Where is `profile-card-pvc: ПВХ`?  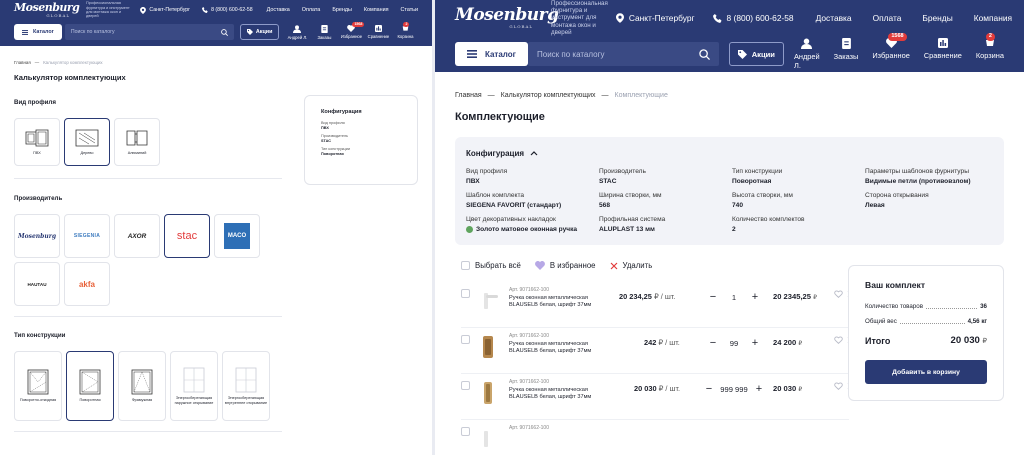 profile-card-pvc: ПВХ is located at coordinates (37, 142).